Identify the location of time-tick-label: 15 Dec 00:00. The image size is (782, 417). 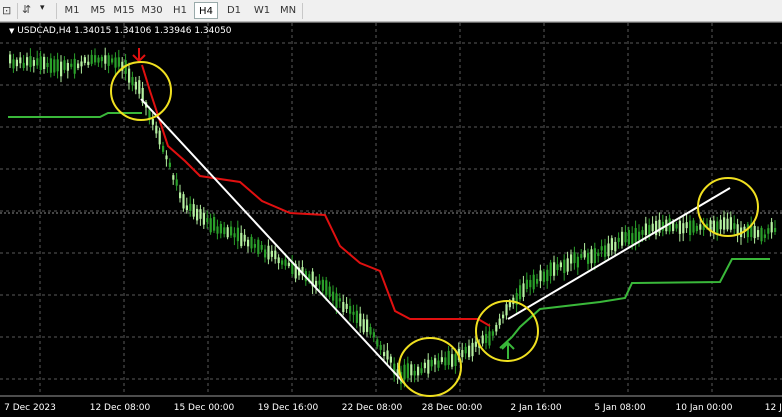
(204, 408).